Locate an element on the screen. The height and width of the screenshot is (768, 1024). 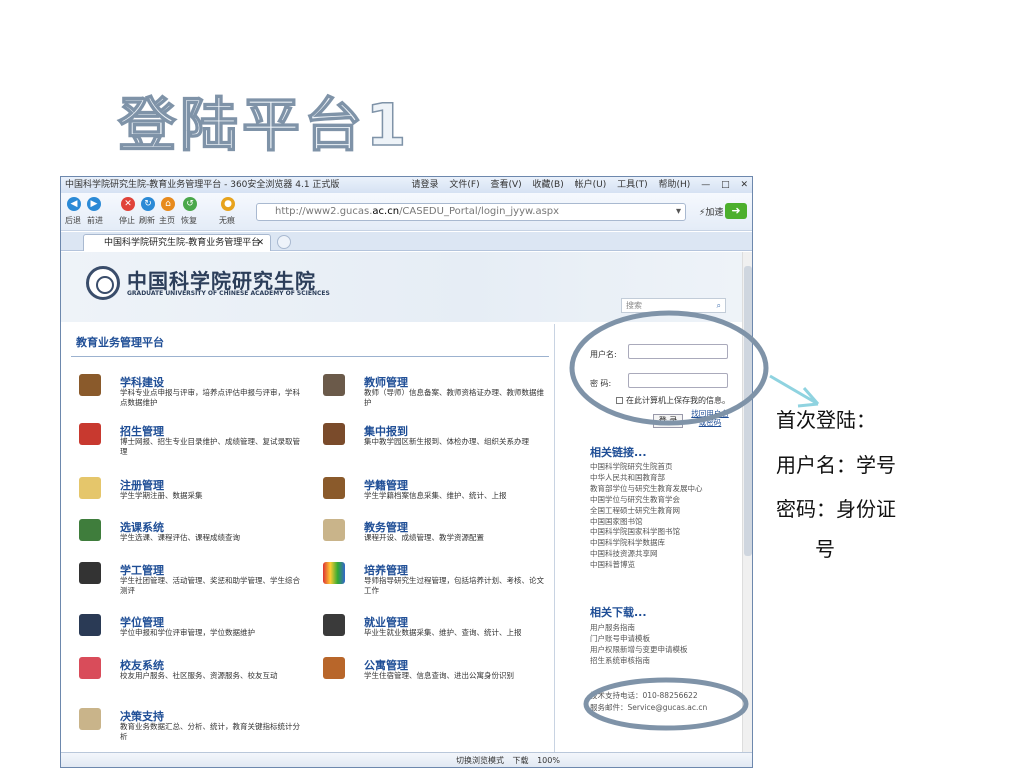
login-highlight-ellipse is located at coordinates (669, 368).